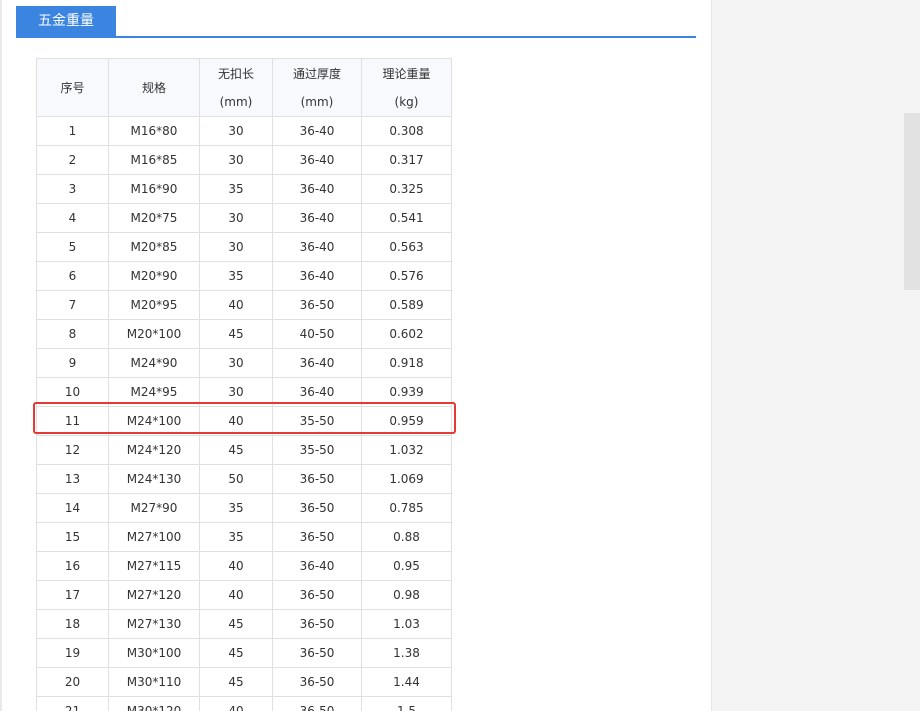 The width and height of the screenshot is (920, 711). What do you see at coordinates (154, 392) in the screenshot?
I see `cell-spec: M24*95` at bounding box center [154, 392].